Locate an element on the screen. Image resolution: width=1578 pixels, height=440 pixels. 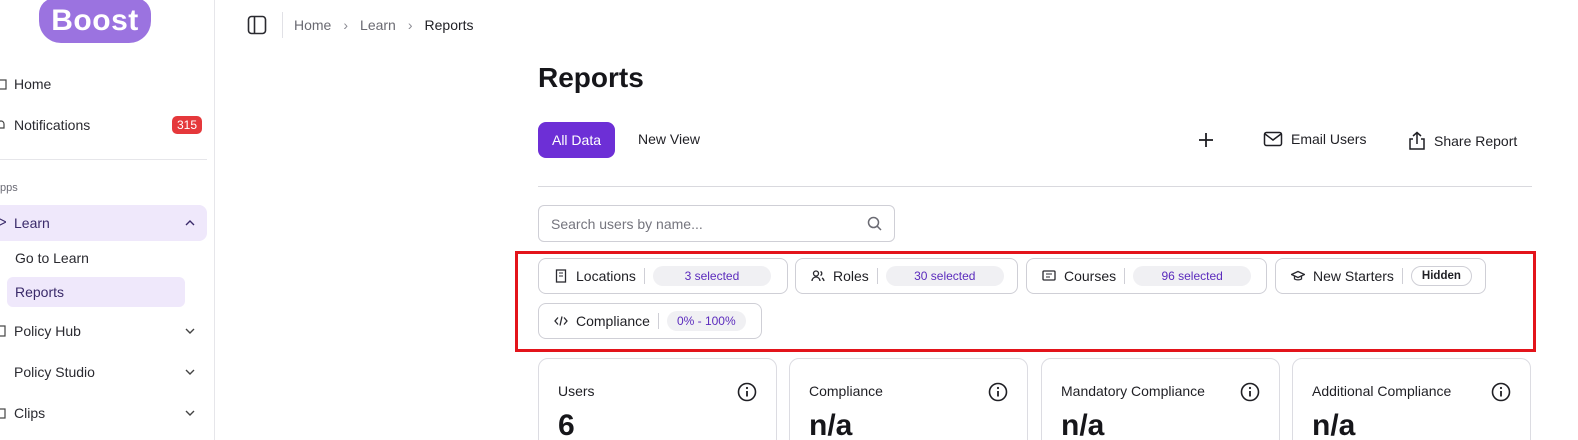
email-users-button: Email Users is located at coordinates (1314, 139).